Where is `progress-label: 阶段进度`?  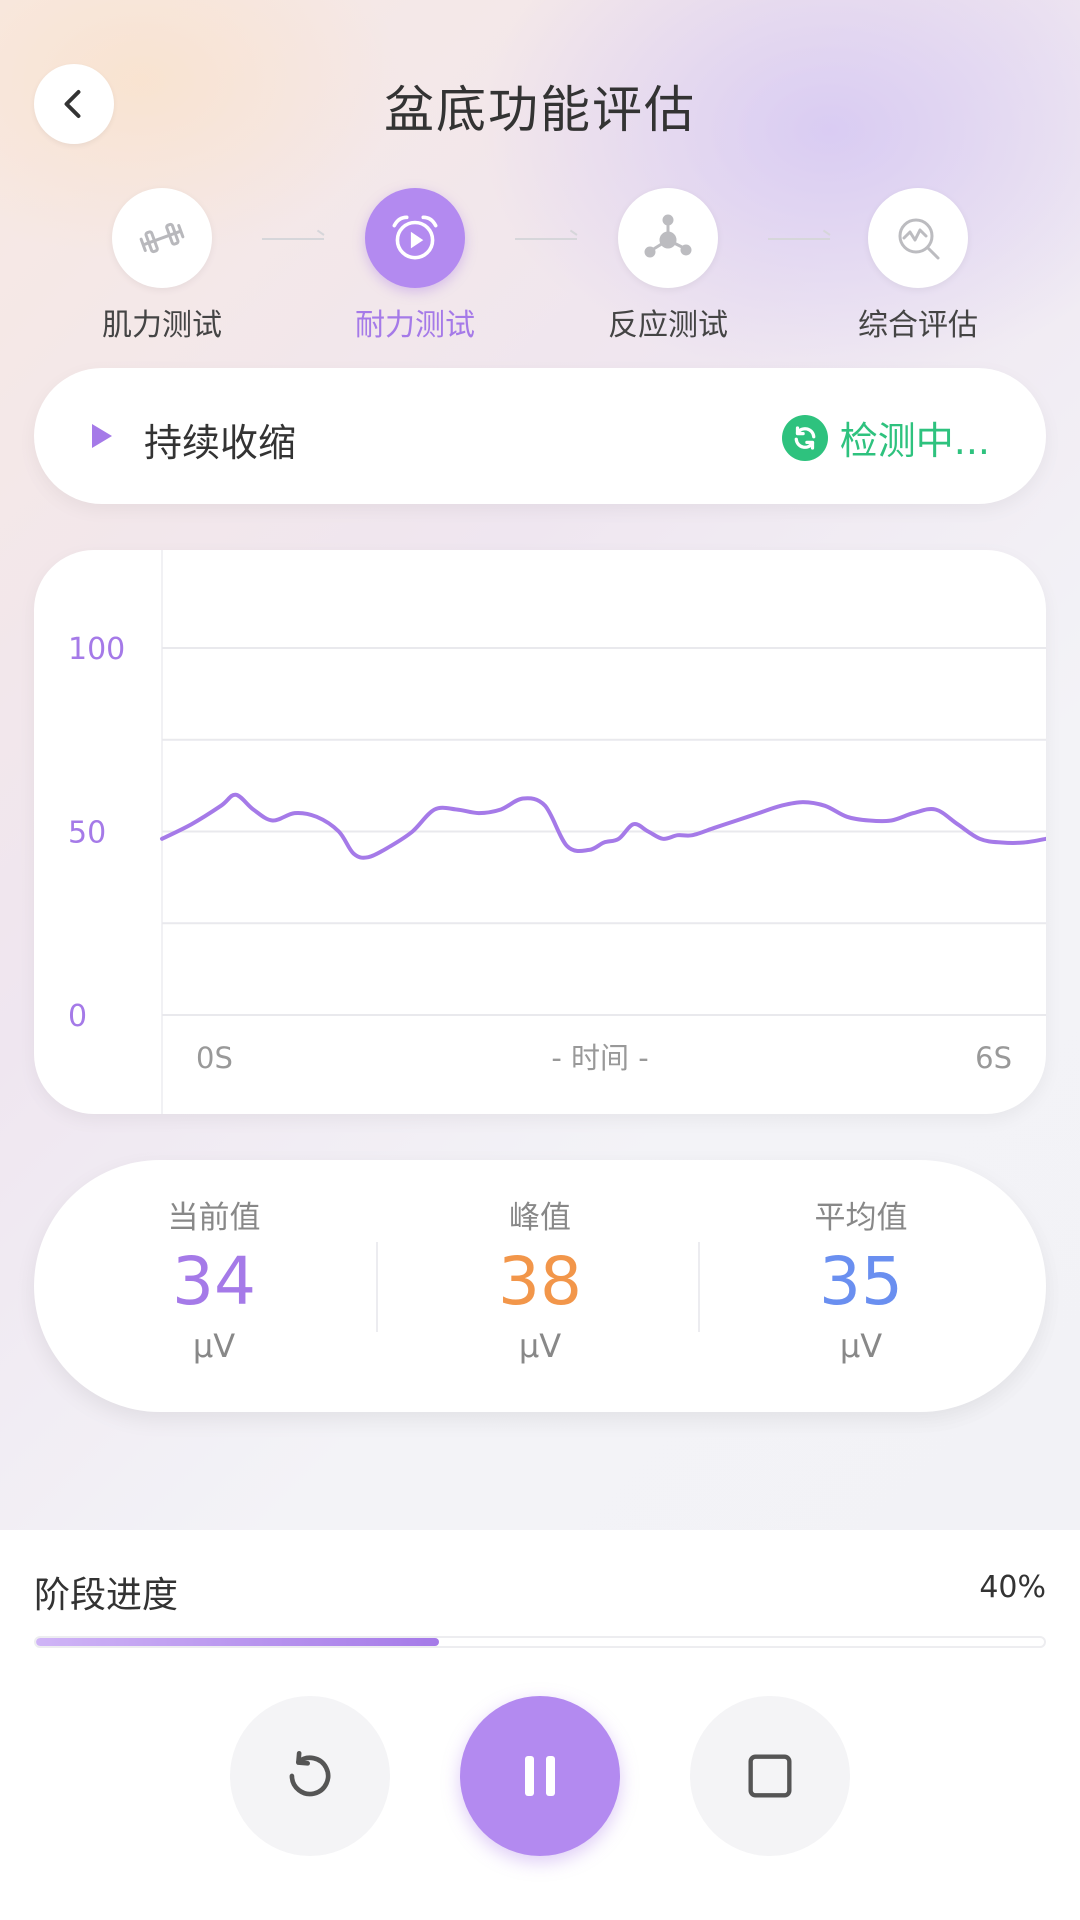
progress-label: 阶段进度 is located at coordinates (106, 1595).